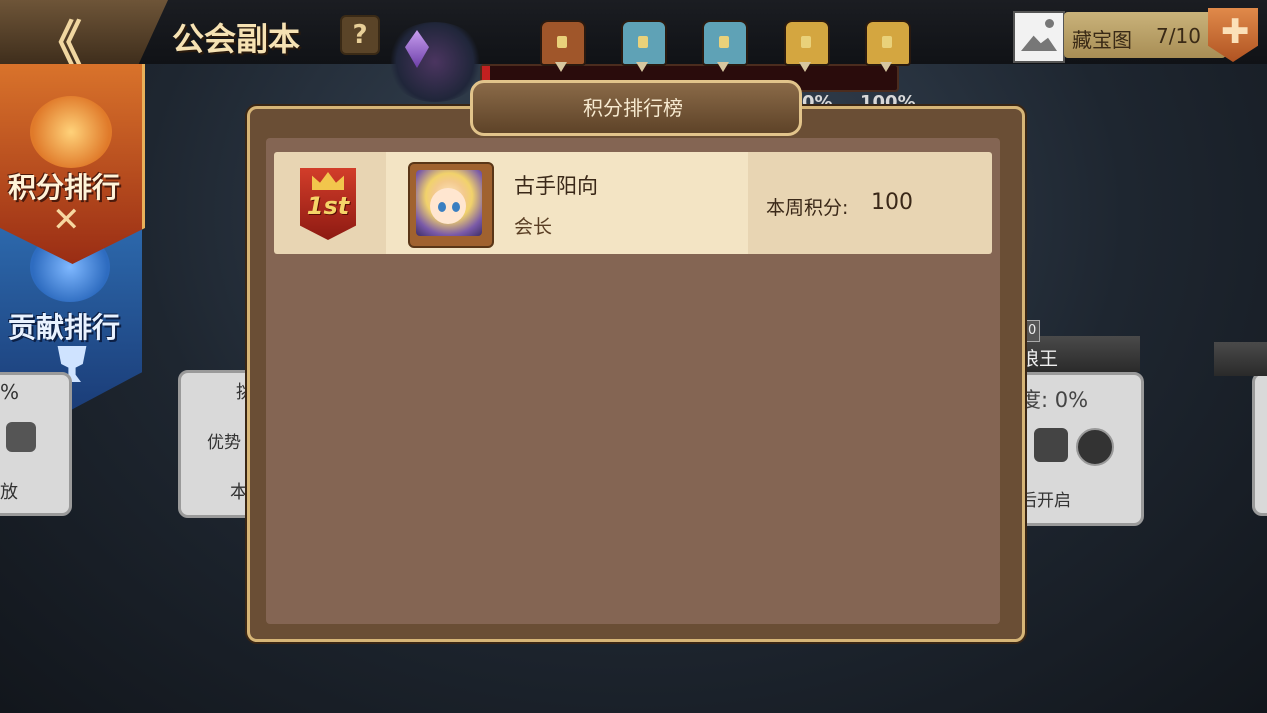  Describe the element at coordinates (556, 186) in the screenshot. I see `player-name: 古手阳向` at that location.